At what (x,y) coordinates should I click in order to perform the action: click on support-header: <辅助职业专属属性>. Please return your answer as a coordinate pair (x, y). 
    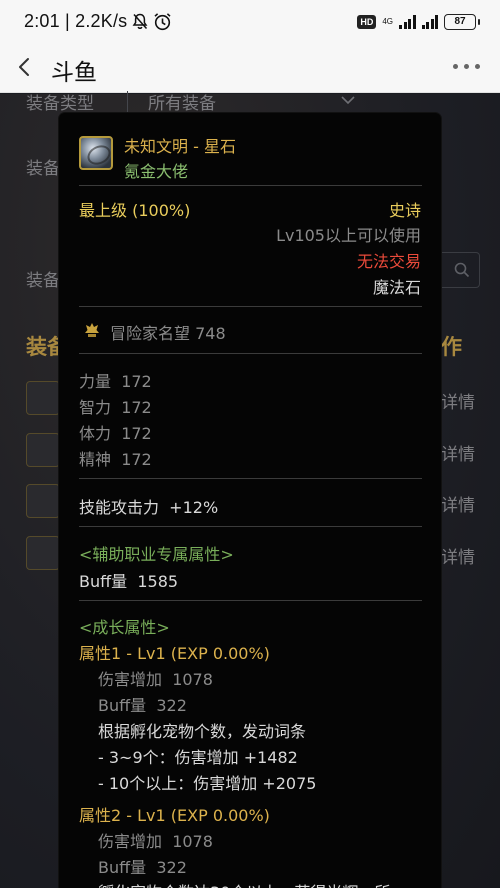
    Looking at the image, I should click on (156, 554).